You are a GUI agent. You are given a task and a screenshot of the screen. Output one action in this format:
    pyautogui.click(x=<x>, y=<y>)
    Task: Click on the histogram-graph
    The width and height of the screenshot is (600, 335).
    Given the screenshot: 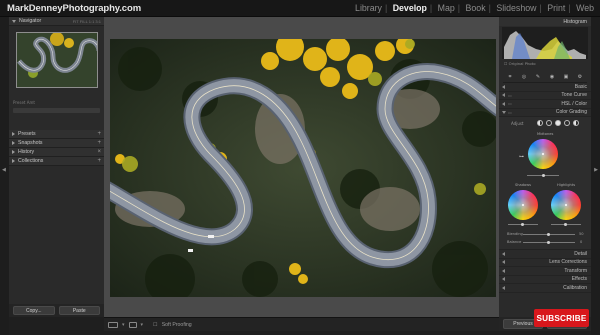 What is the action you would take?
    pyautogui.click(x=545, y=45)
    